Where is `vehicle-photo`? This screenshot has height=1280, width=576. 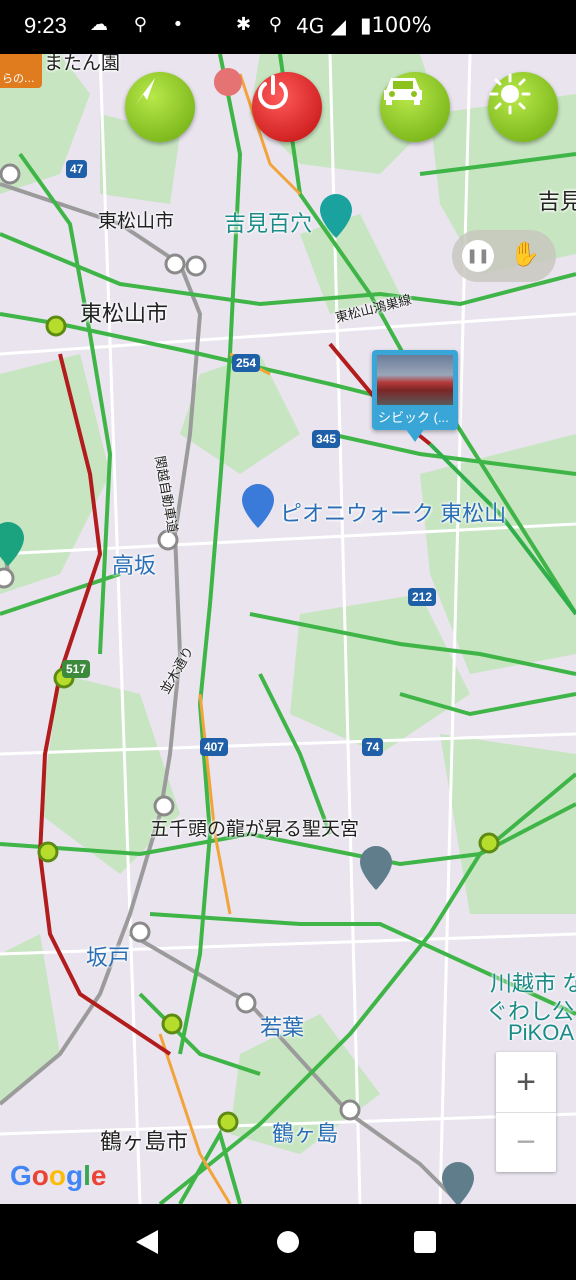
vehicle-photo is located at coordinates (415, 380).